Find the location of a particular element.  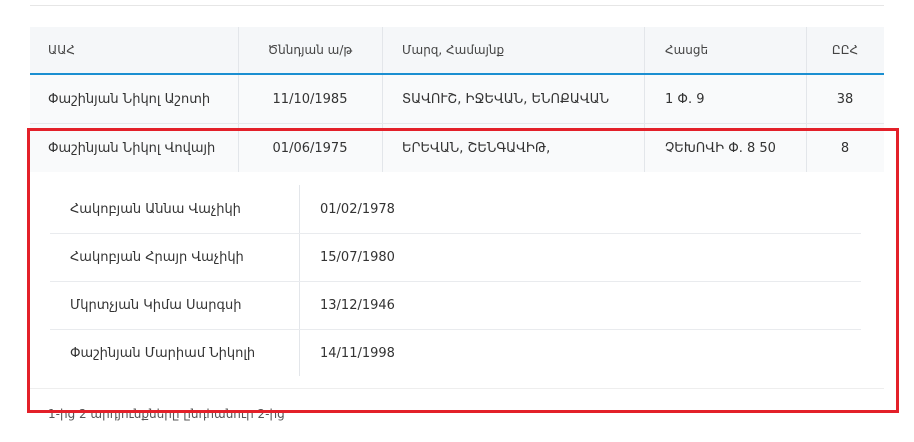

cell-precinct: 38 is located at coordinates (845, 99).